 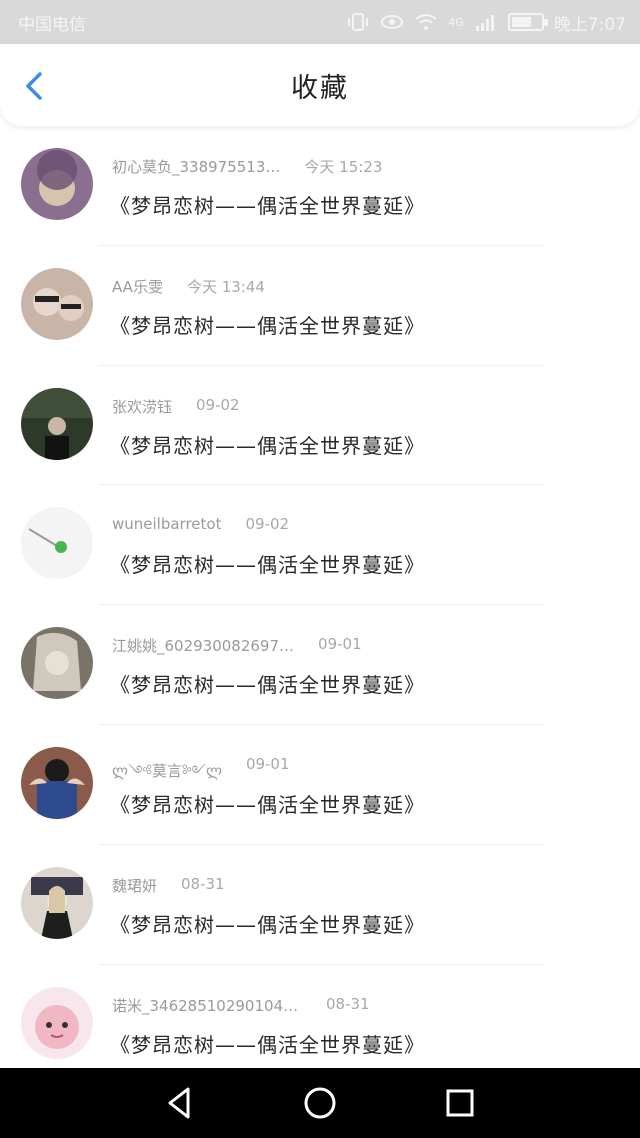 I want to click on item-meta: 张欢涝钰 09-02, so click(x=176, y=406).